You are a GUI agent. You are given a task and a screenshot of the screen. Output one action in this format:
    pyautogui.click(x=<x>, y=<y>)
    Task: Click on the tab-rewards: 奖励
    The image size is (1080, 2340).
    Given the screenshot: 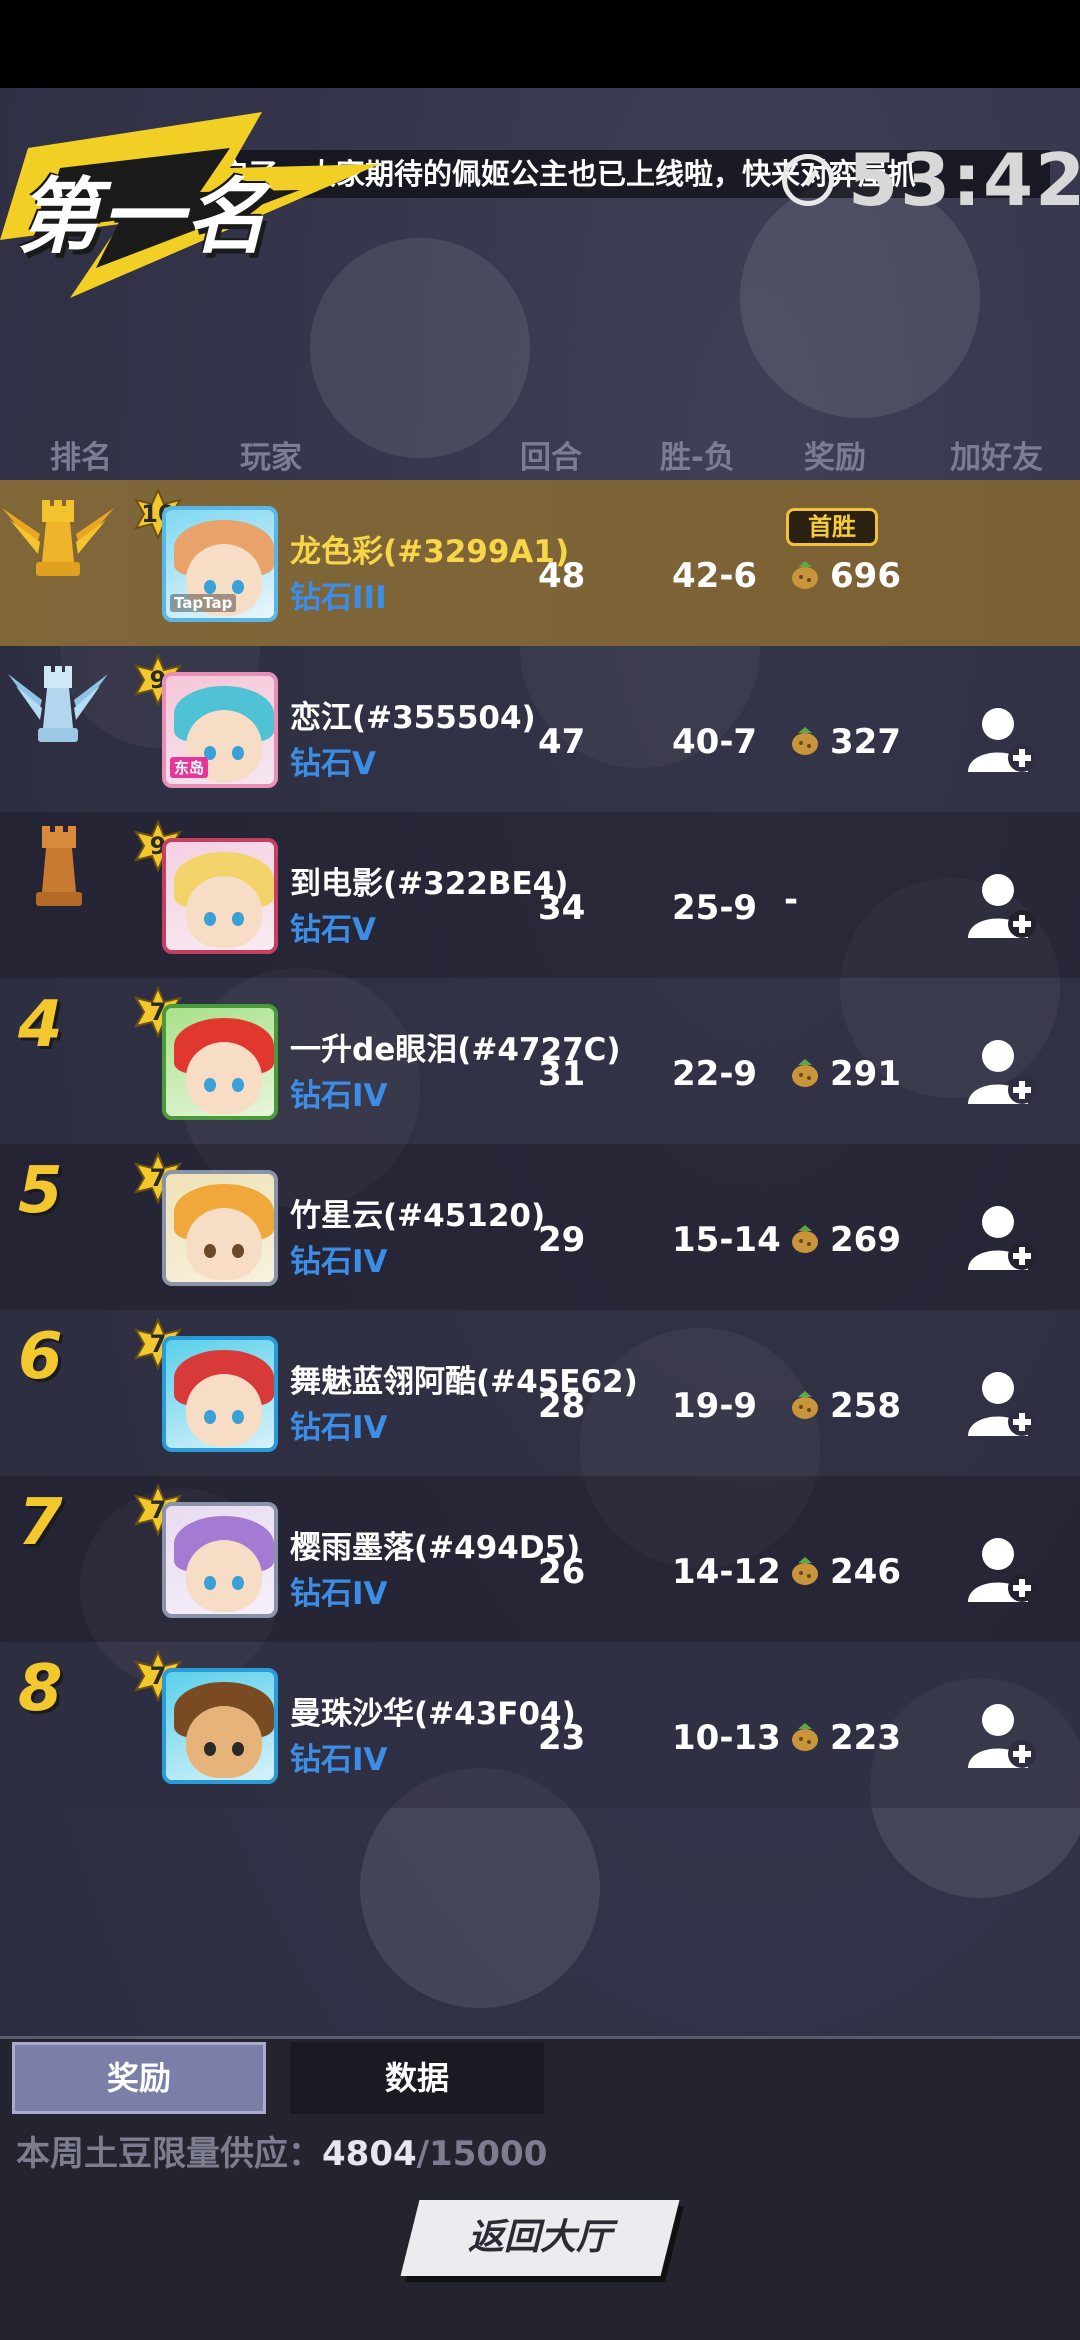 What is the action you would take?
    pyautogui.click(x=139, y=2078)
    